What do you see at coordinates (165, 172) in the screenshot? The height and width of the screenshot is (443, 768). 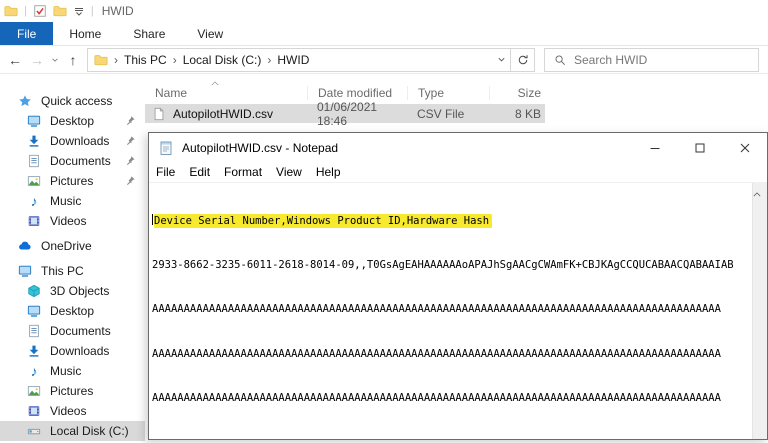 I see `menu-file: File` at bounding box center [165, 172].